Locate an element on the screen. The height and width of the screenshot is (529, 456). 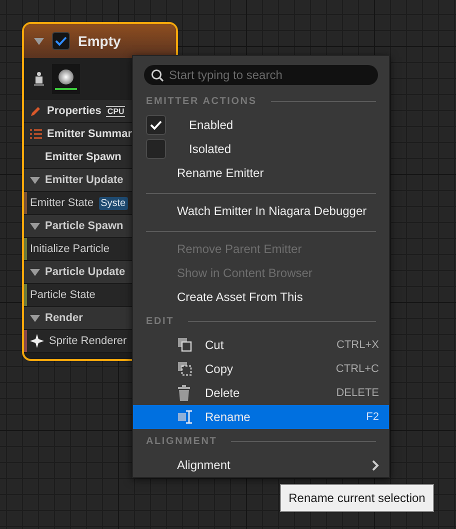
search-field: Start typing to search is located at coordinates (261, 75).